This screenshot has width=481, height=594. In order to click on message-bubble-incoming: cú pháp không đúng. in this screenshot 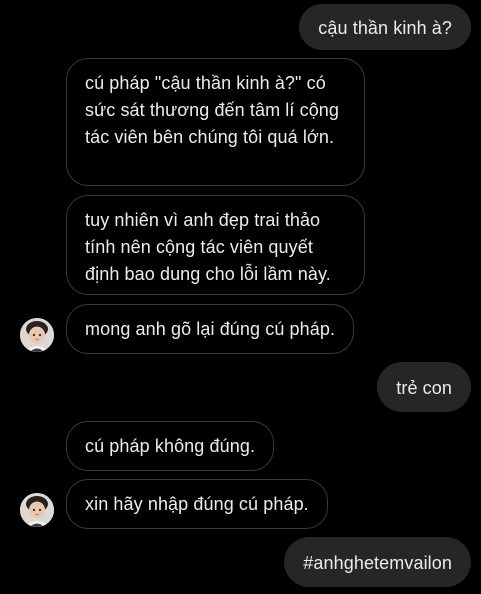, I will do `click(170, 446)`.